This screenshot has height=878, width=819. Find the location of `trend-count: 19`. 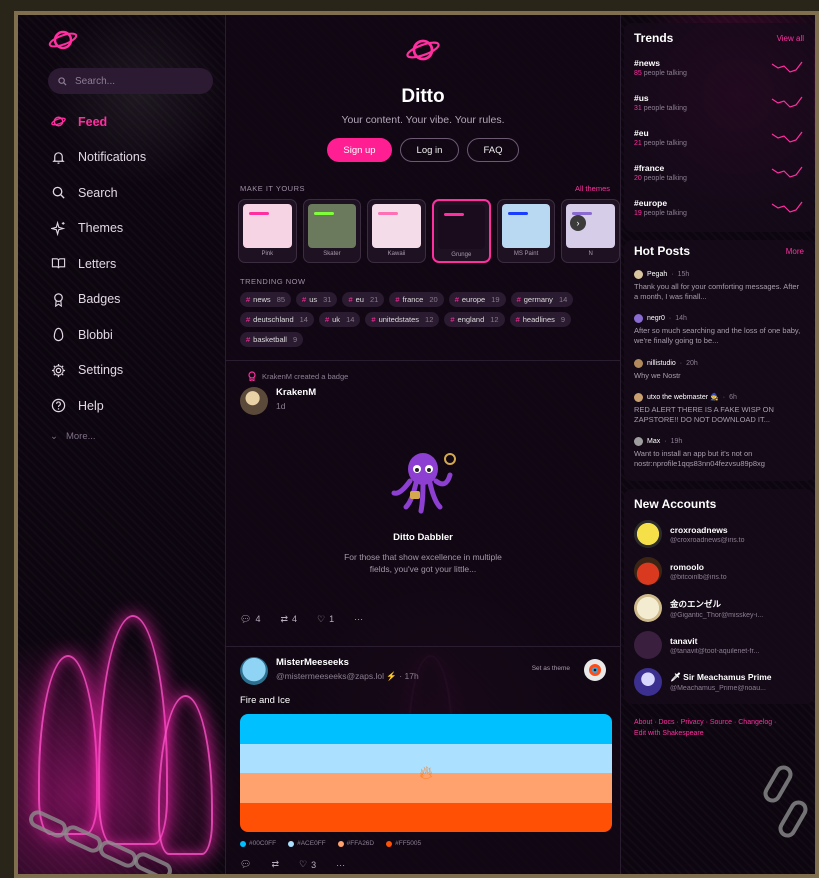

trend-count: 19 is located at coordinates (638, 213).